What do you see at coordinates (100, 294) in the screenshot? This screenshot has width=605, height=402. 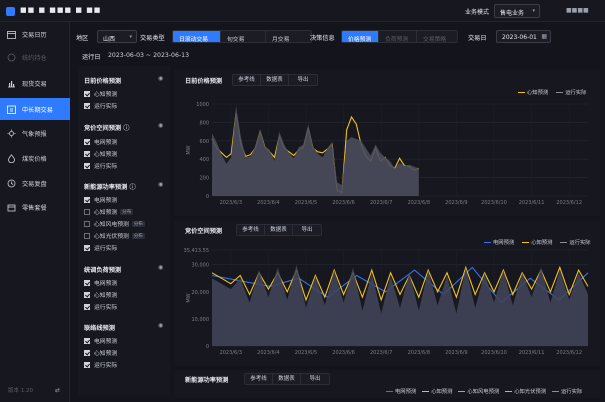 I see `checkbox-load-xz: 心知预测` at bounding box center [100, 294].